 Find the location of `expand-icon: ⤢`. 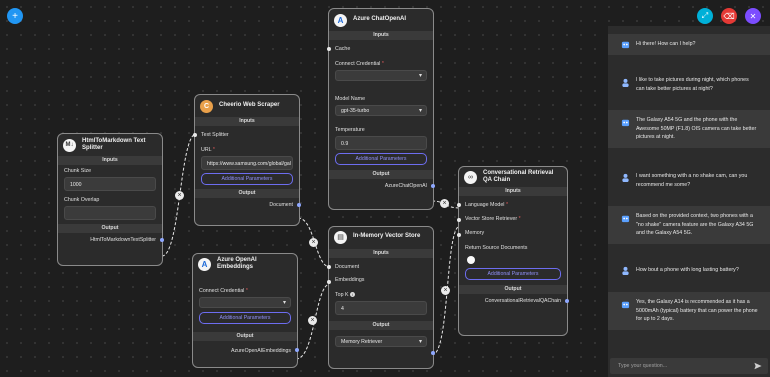

expand-icon: ⤢ is located at coordinates (705, 15).